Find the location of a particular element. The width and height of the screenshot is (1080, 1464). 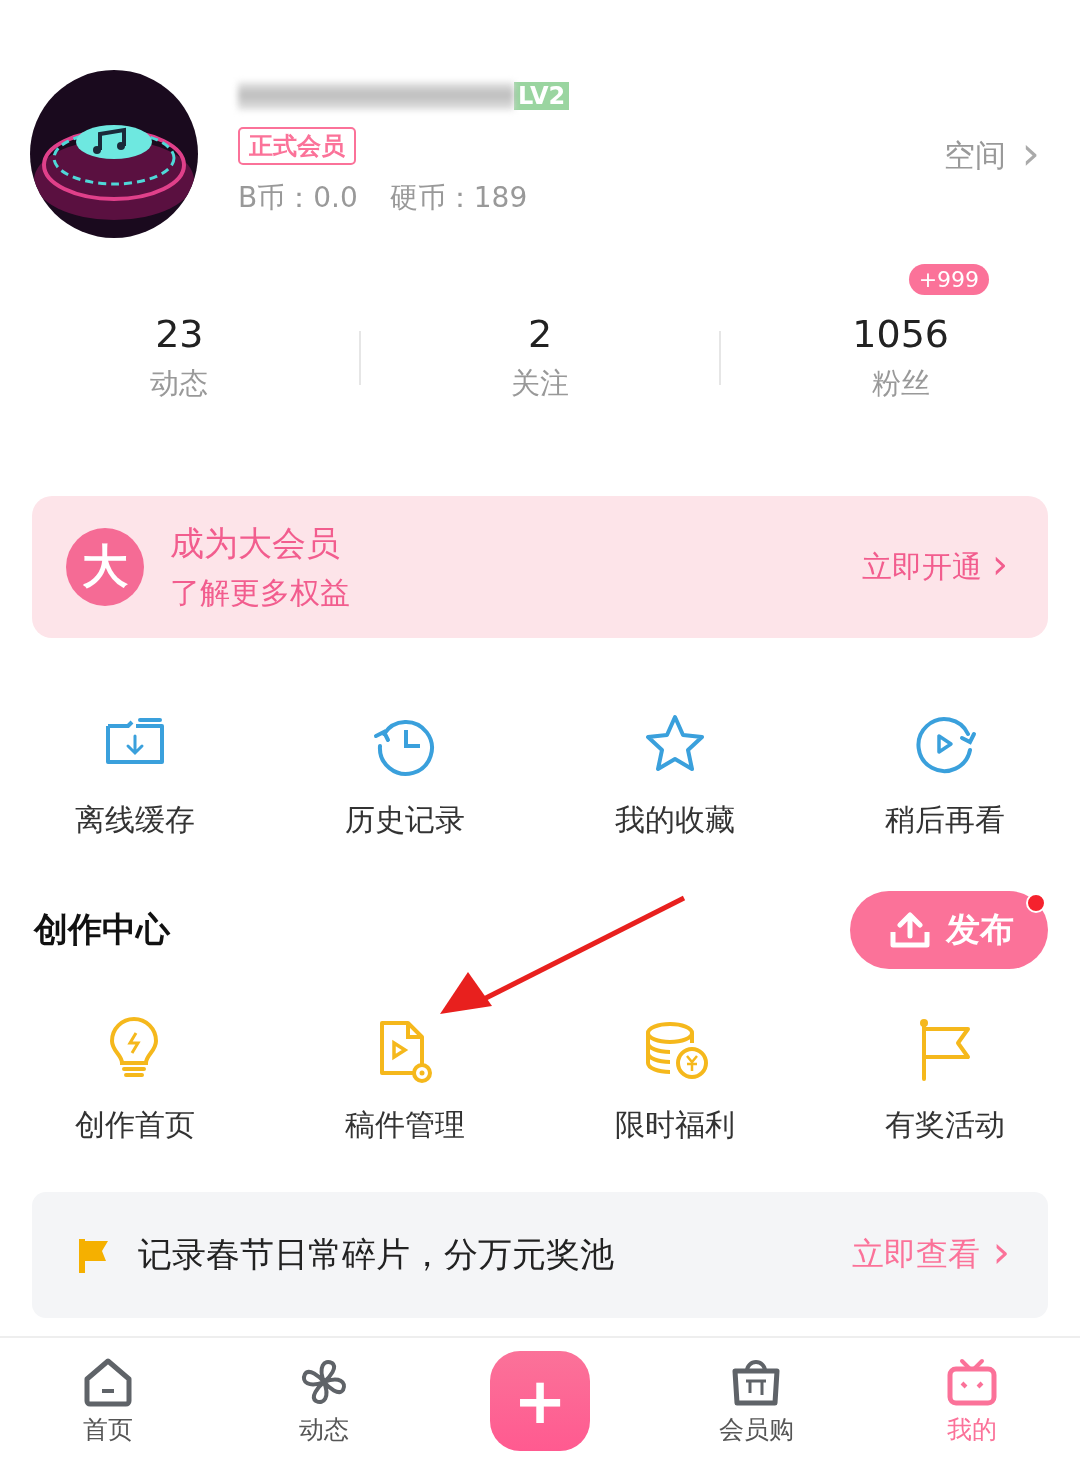

stat-value: 23 is located at coordinates (179, 334).